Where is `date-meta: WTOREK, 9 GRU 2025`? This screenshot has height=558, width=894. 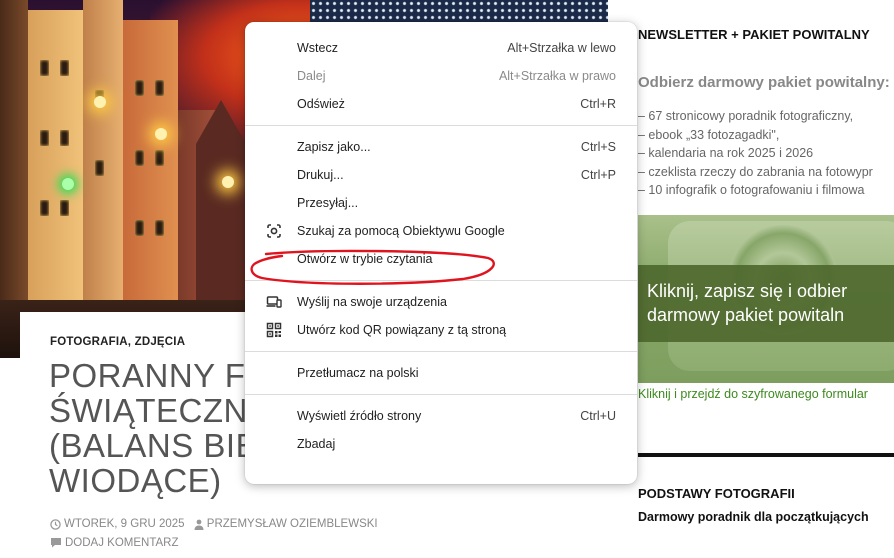
date-meta: WTOREK, 9 GRU 2025 is located at coordinates (117, 524).